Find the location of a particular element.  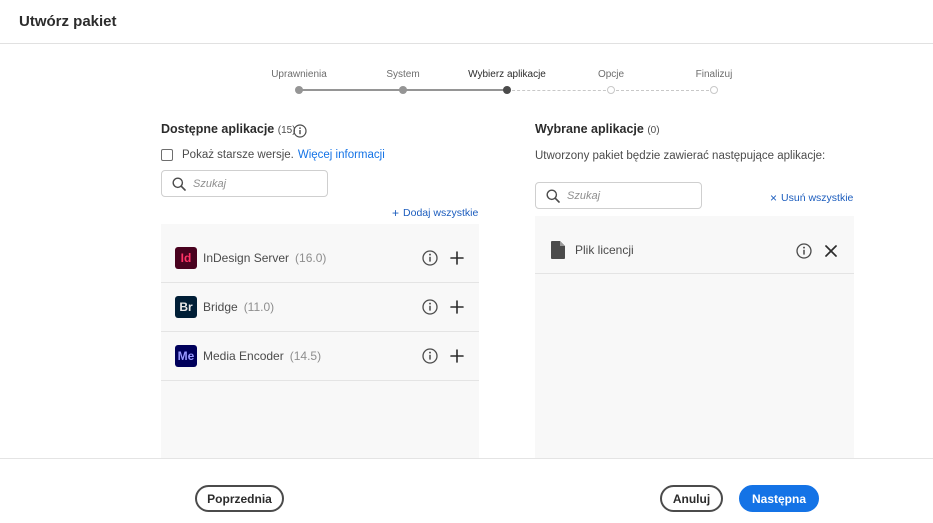

plus-icon: + is located at coordinates (396, 213).